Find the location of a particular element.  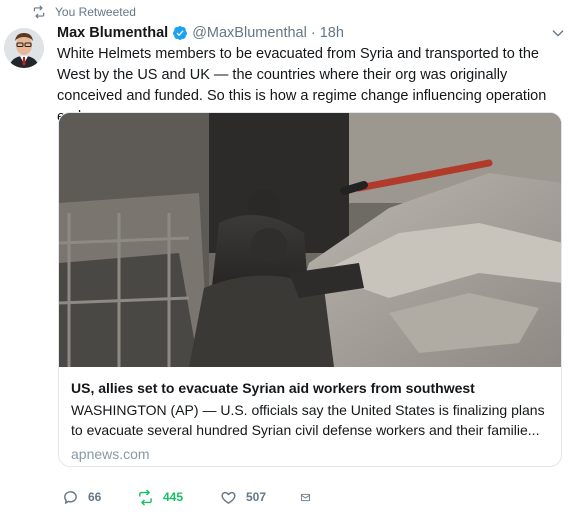

author-handle: @MaxBlumenthal is located at coordinates (249, 33).